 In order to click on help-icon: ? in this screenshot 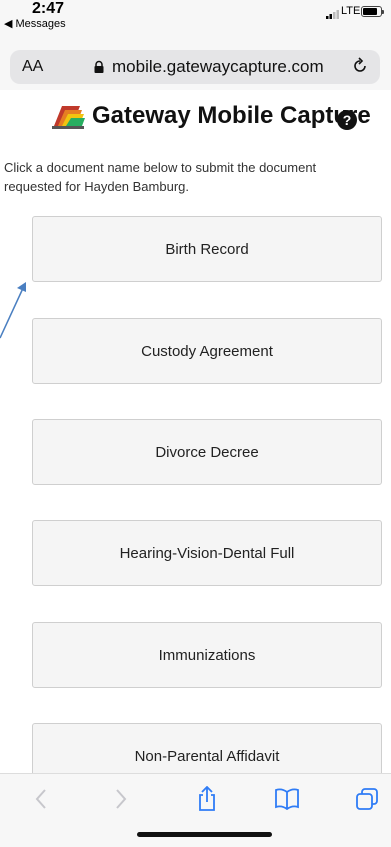, I will do `click(347, 120)`.